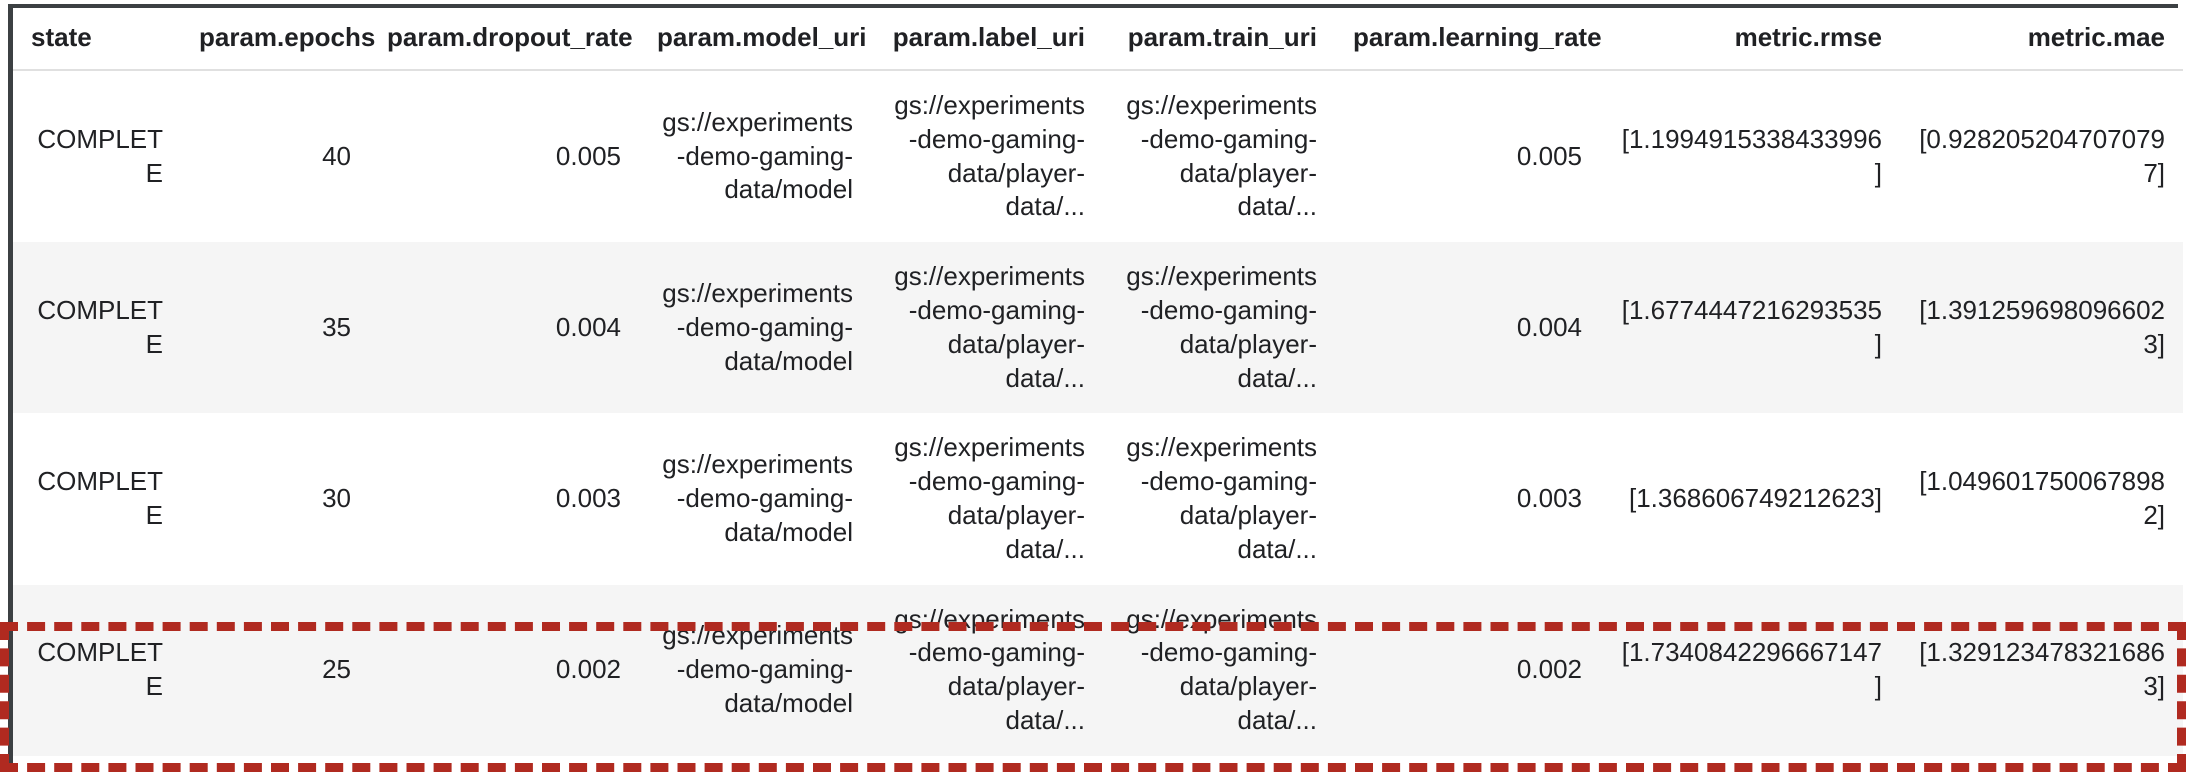  What do you see at coordinates (1751, 326) in the screenshot?
I see `cell-metric-rmse: [1.6774447216293535]` at bounding box center [1751, 326].